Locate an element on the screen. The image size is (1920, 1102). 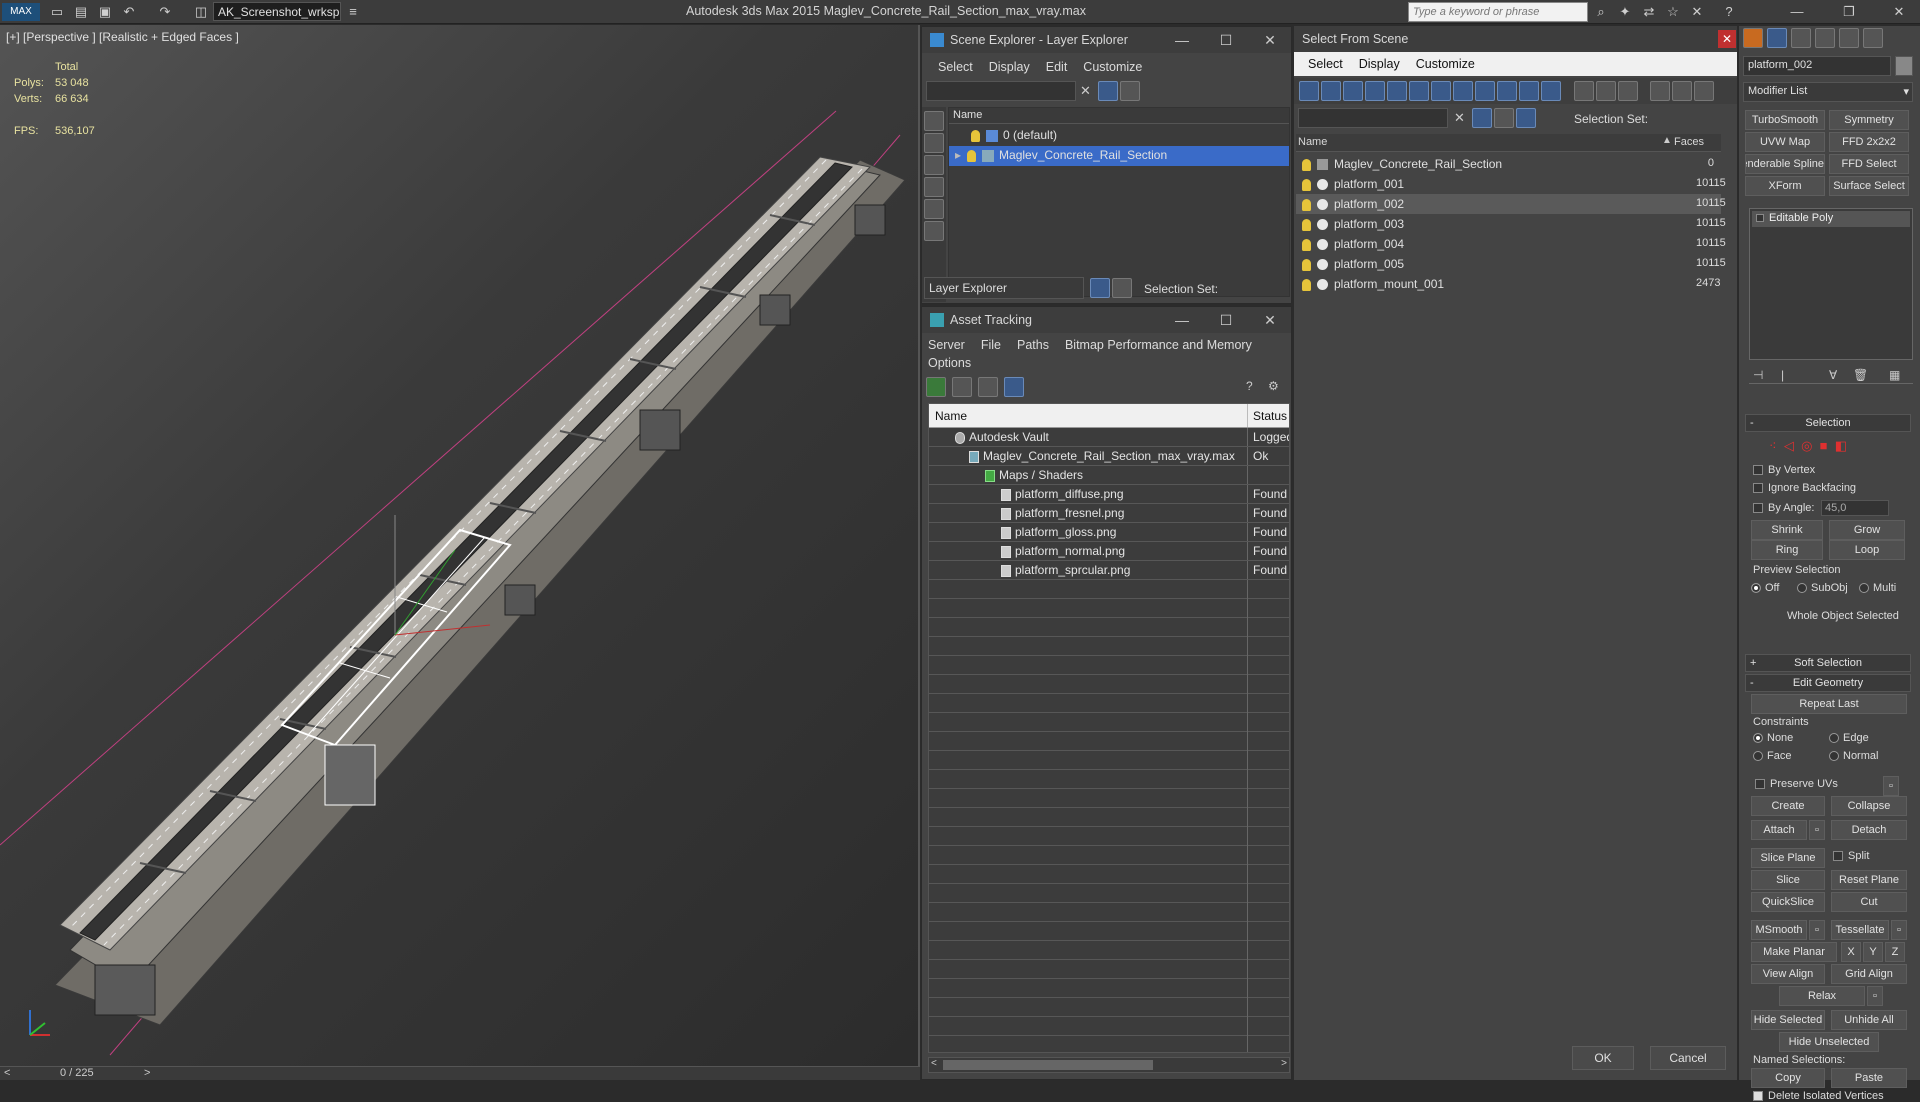
shrink-button: Shrink is located at coordinates (1787, 530).